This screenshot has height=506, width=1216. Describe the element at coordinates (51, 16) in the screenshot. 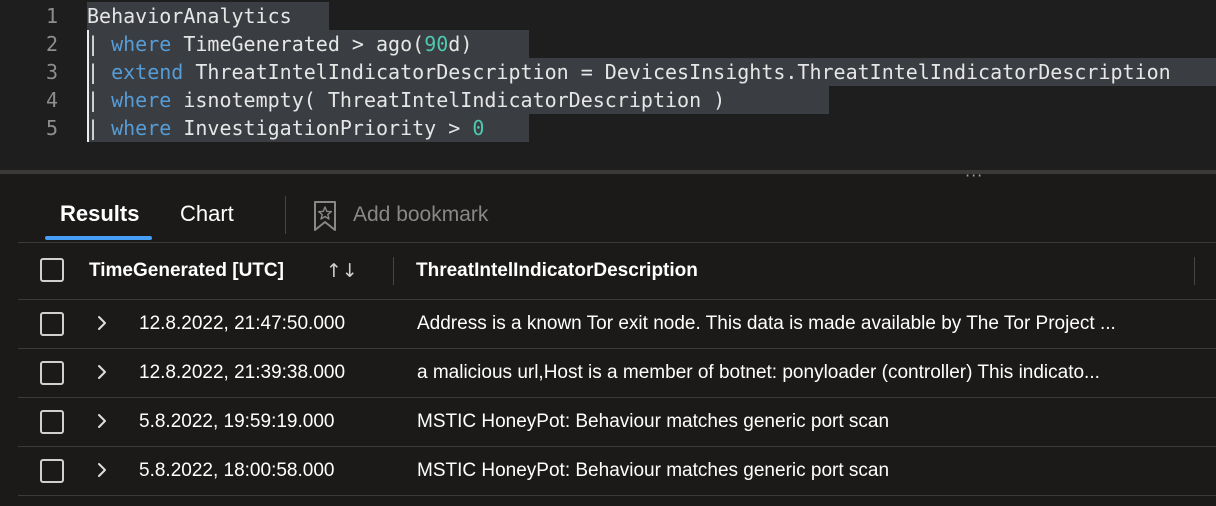

I see `line-number: 1` at that location.